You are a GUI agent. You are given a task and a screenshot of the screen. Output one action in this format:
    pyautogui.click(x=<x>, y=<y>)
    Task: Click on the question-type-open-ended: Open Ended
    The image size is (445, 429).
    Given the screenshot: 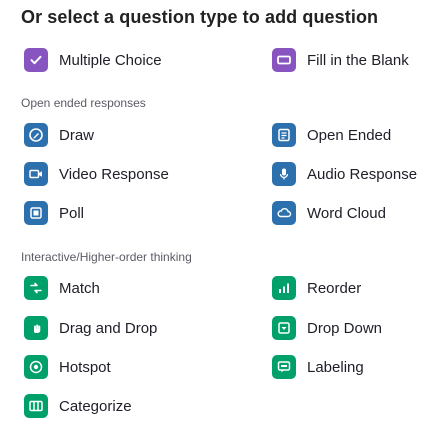 What is the action you would take?
    pyautogui.click(x=331, y=135)
    